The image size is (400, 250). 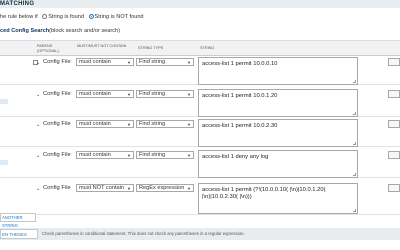 I want to click on section-title: MATCHING, so click(x=17, y=4).